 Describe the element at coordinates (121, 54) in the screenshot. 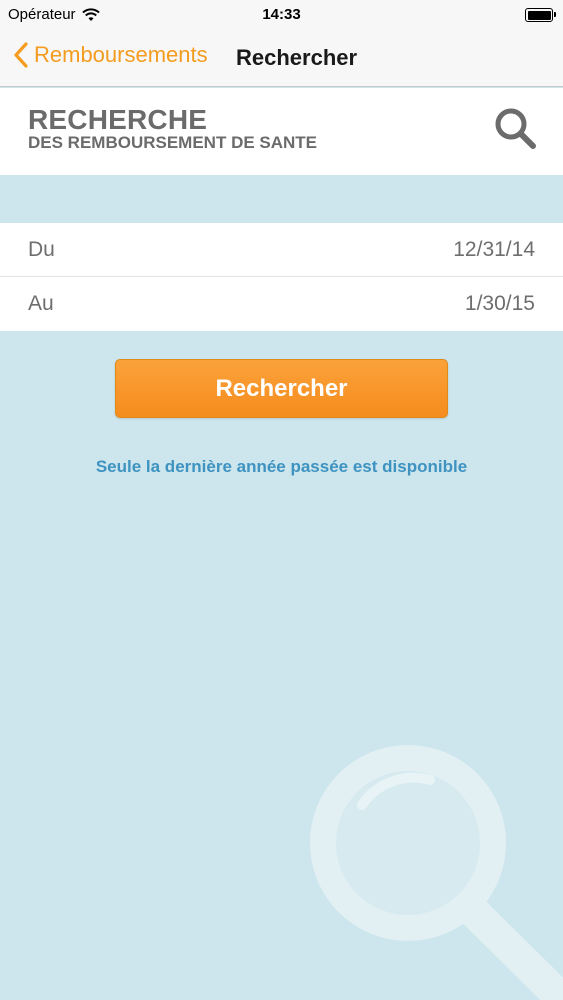

I see `back-button-label: Remboursements` at that location.